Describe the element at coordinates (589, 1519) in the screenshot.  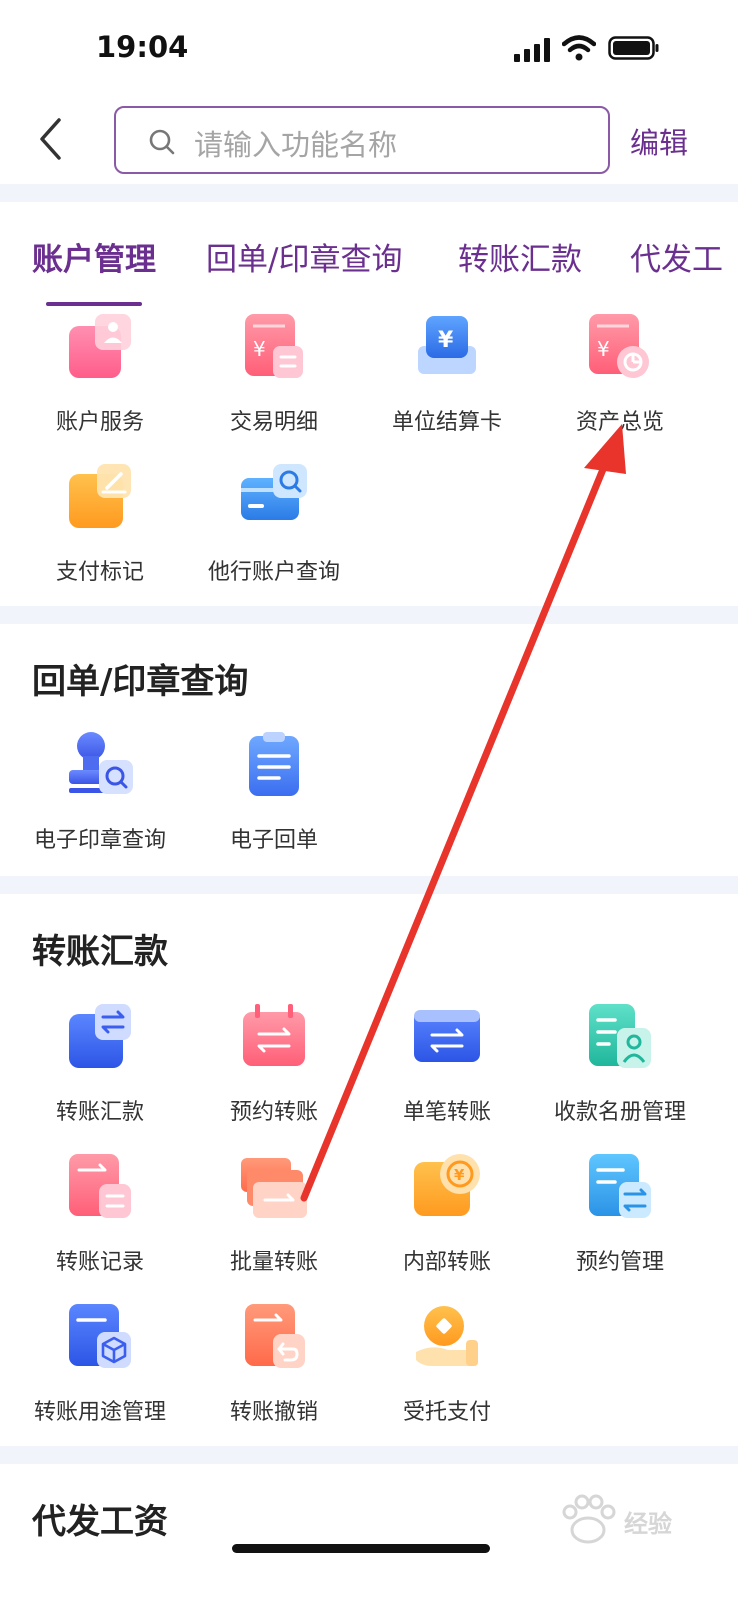
I see `paw-logo-icon` at that location.